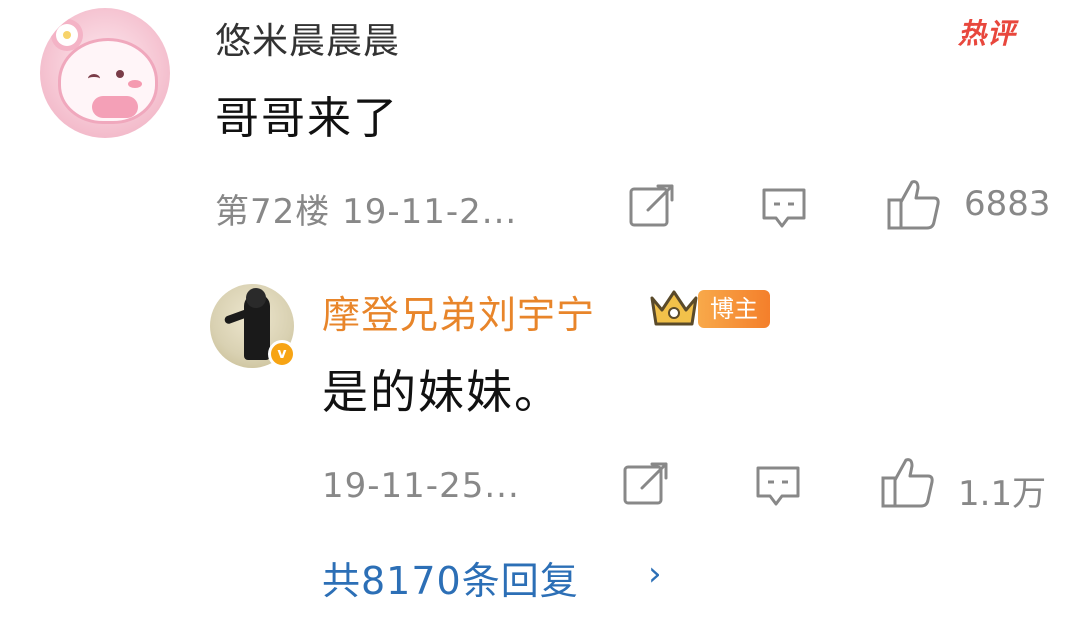  Describe the element at coordinates (120, 74) in the screenshot. I see `avatar-eye-right` at that location.